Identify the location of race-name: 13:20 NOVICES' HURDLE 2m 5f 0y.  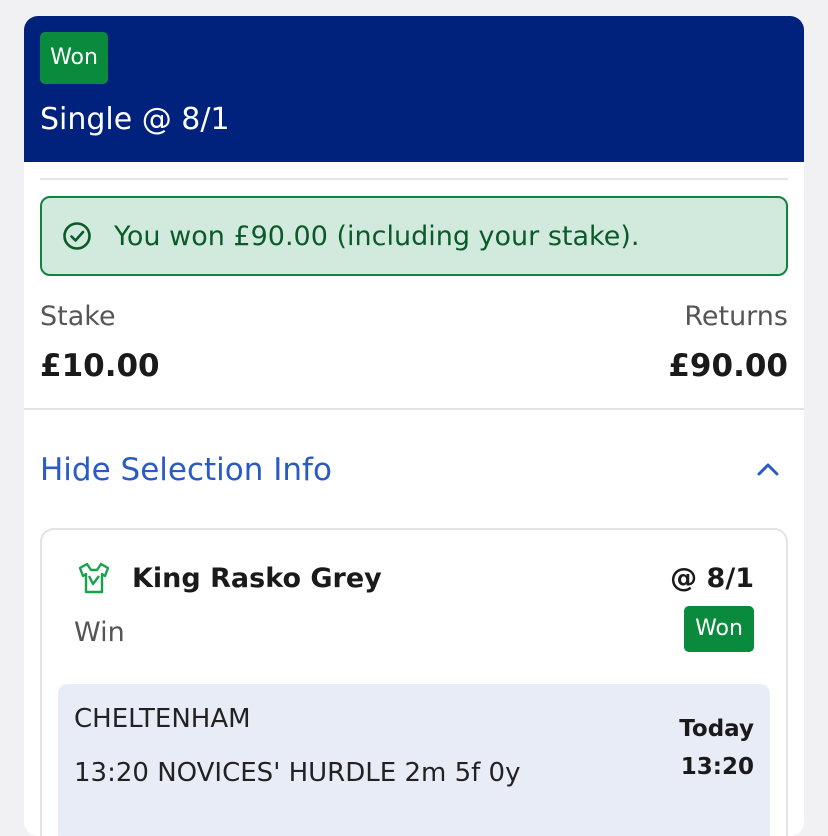
(297, 773).